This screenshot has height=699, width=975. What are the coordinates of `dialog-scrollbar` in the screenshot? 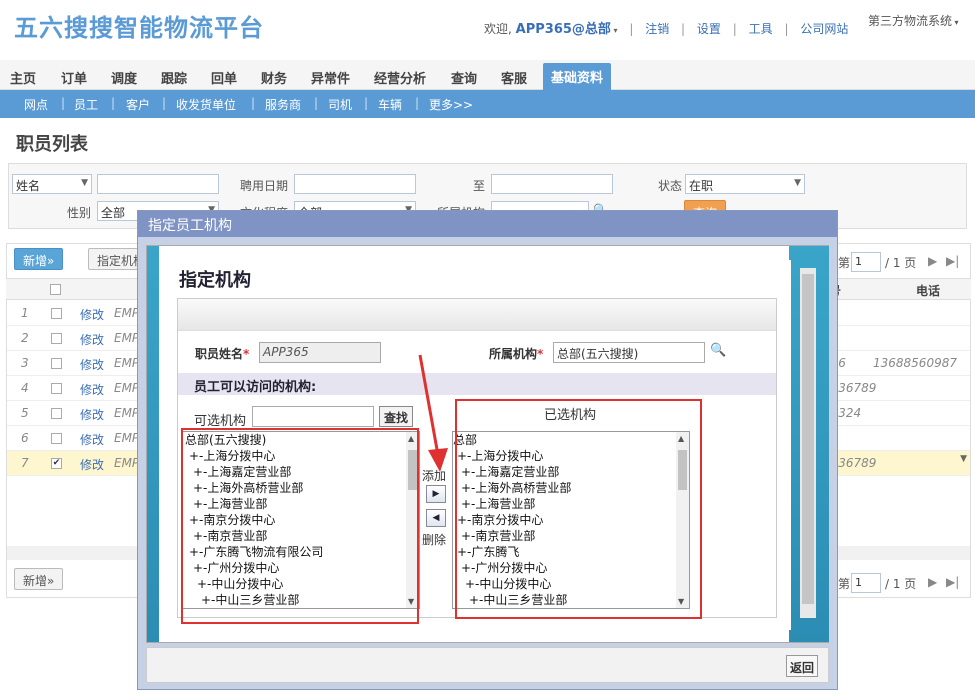 It's located at (808, 443).